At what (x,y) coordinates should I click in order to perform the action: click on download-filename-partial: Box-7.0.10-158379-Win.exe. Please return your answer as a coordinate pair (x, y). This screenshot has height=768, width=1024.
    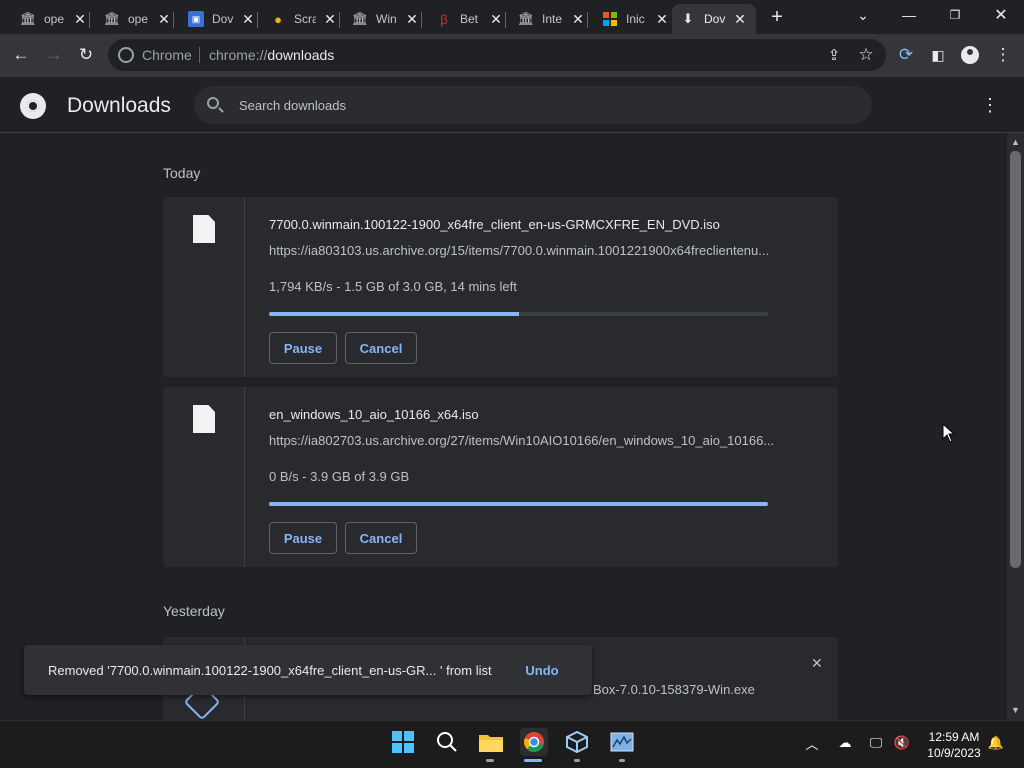
    Looking at the image, I should click on (674, 689).